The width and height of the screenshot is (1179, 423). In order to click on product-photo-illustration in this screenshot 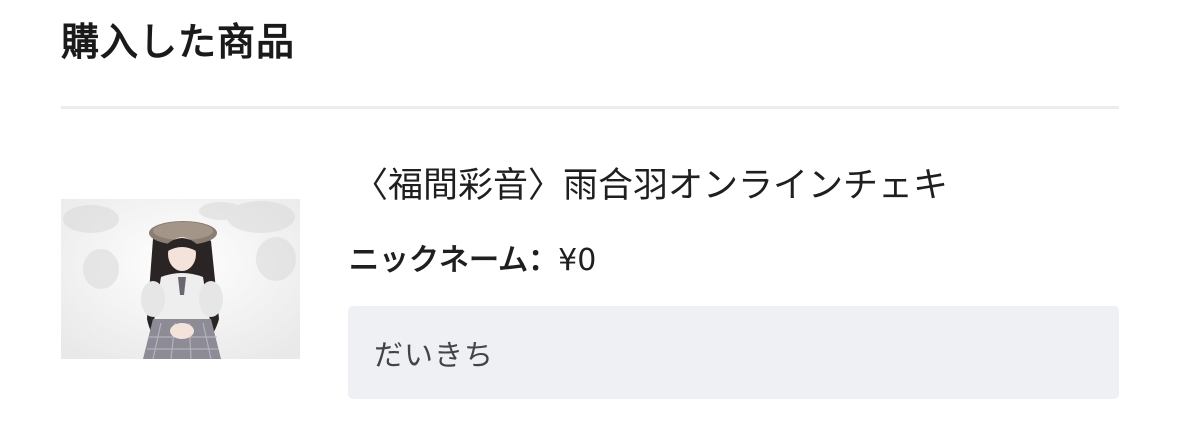, I will do `click(180, 279)`.